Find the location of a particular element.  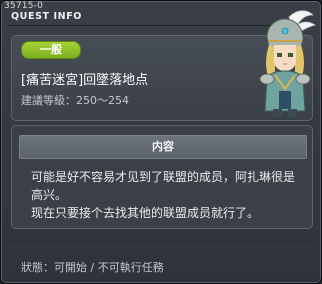

description-line: 可能是好不容易才见到了联盟的成员，阿扎琳很是 is located at coordinates (163, 177).